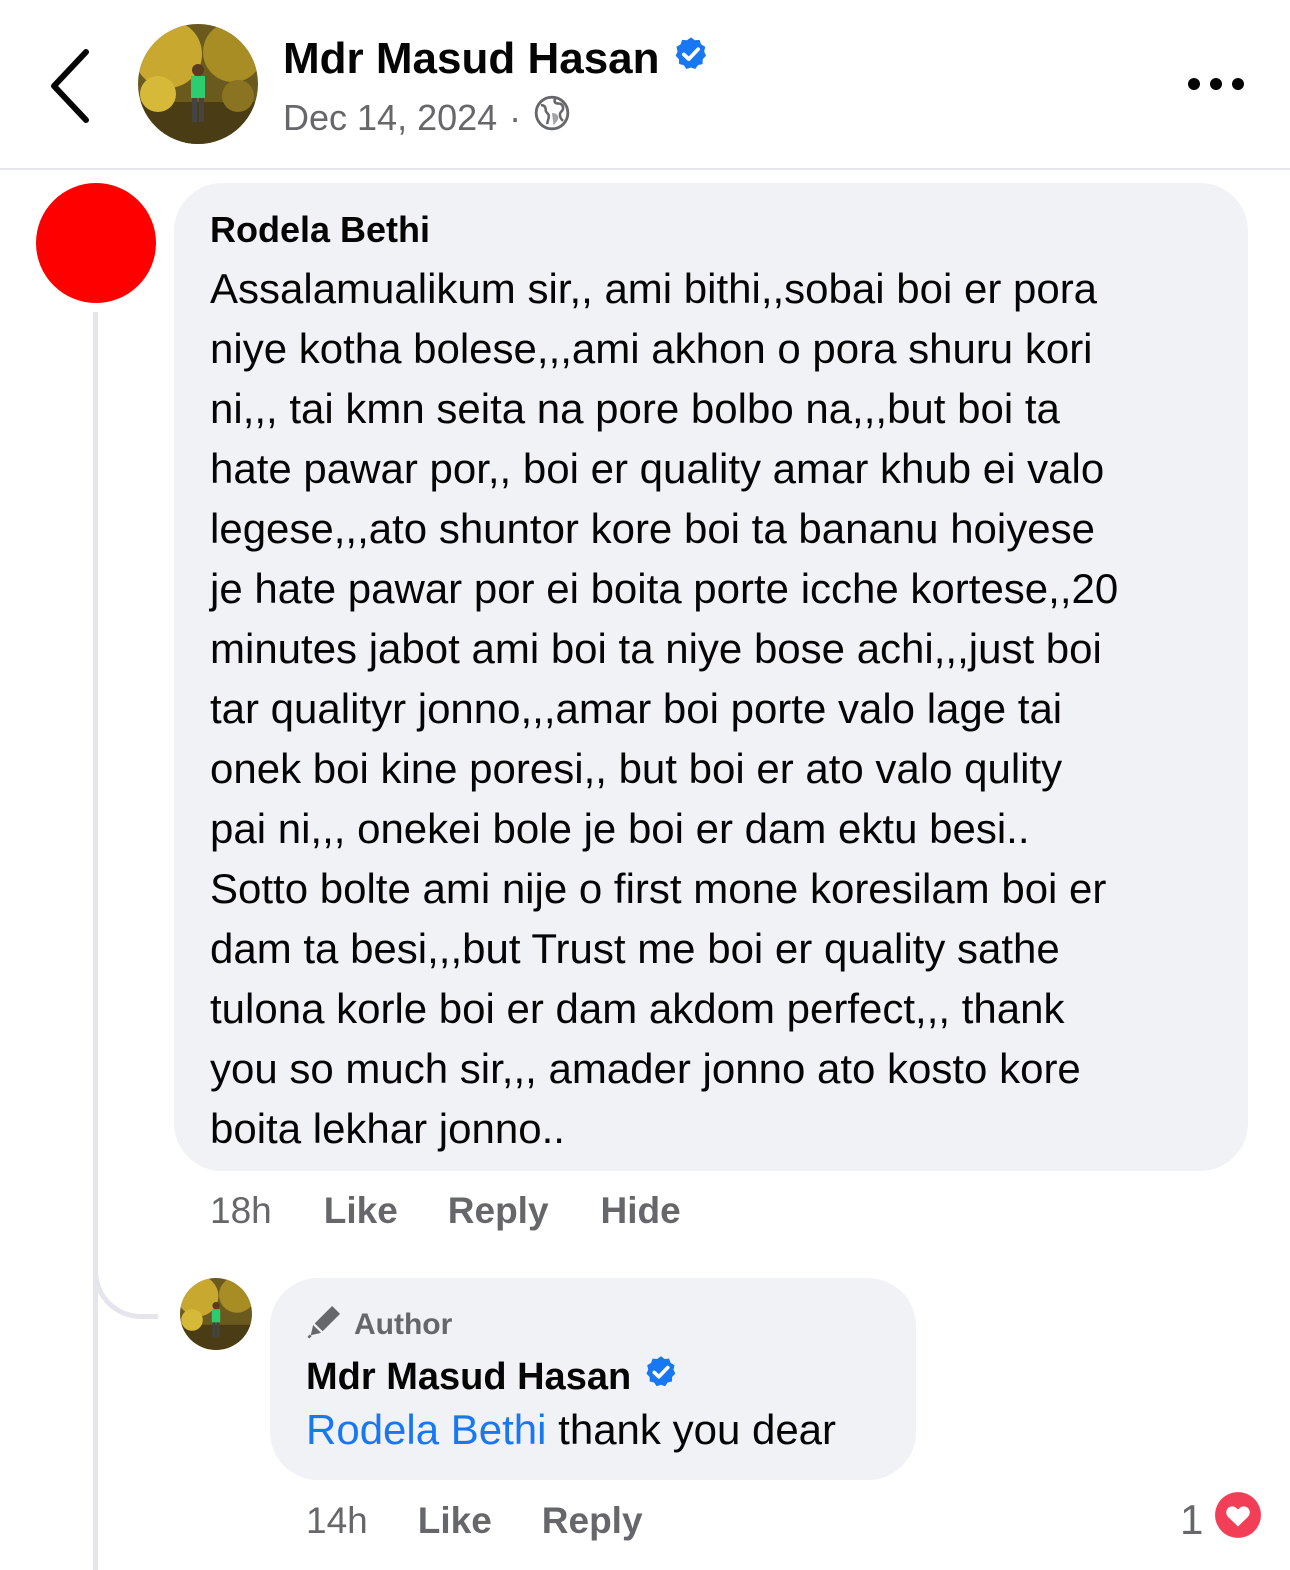  Describe the element at coordinates (95, 941) in the screenshot. I see `thread-line` at that location.